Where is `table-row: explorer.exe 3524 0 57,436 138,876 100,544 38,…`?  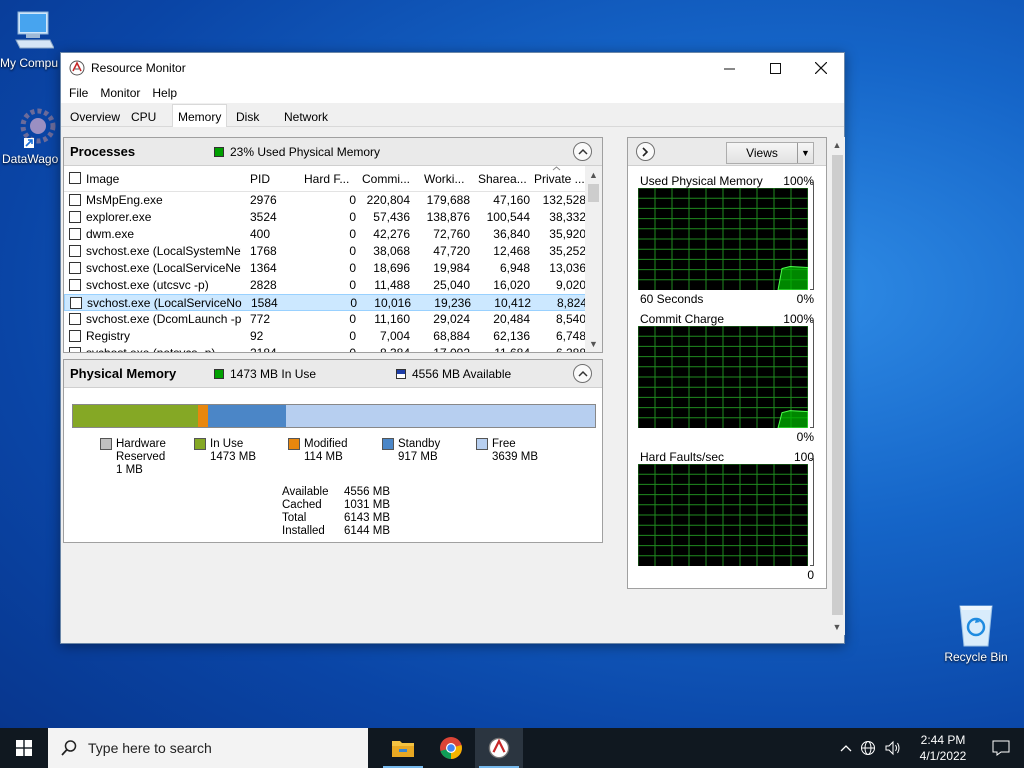 table-row: explorer.exe 3524 0 57,436 138,876 100,544 38,… is located at coordinates (333, 217).